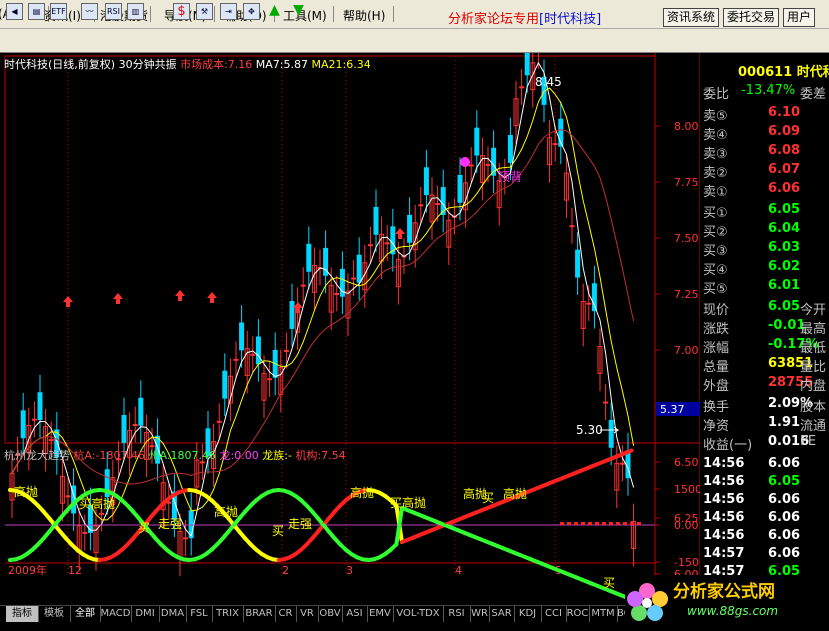 The image size is (829, 631). What do you see at coordinates (752, 553) in the screenshot?
I see `tick-row: 14:57 6.06` at bounding box center [752, 553].